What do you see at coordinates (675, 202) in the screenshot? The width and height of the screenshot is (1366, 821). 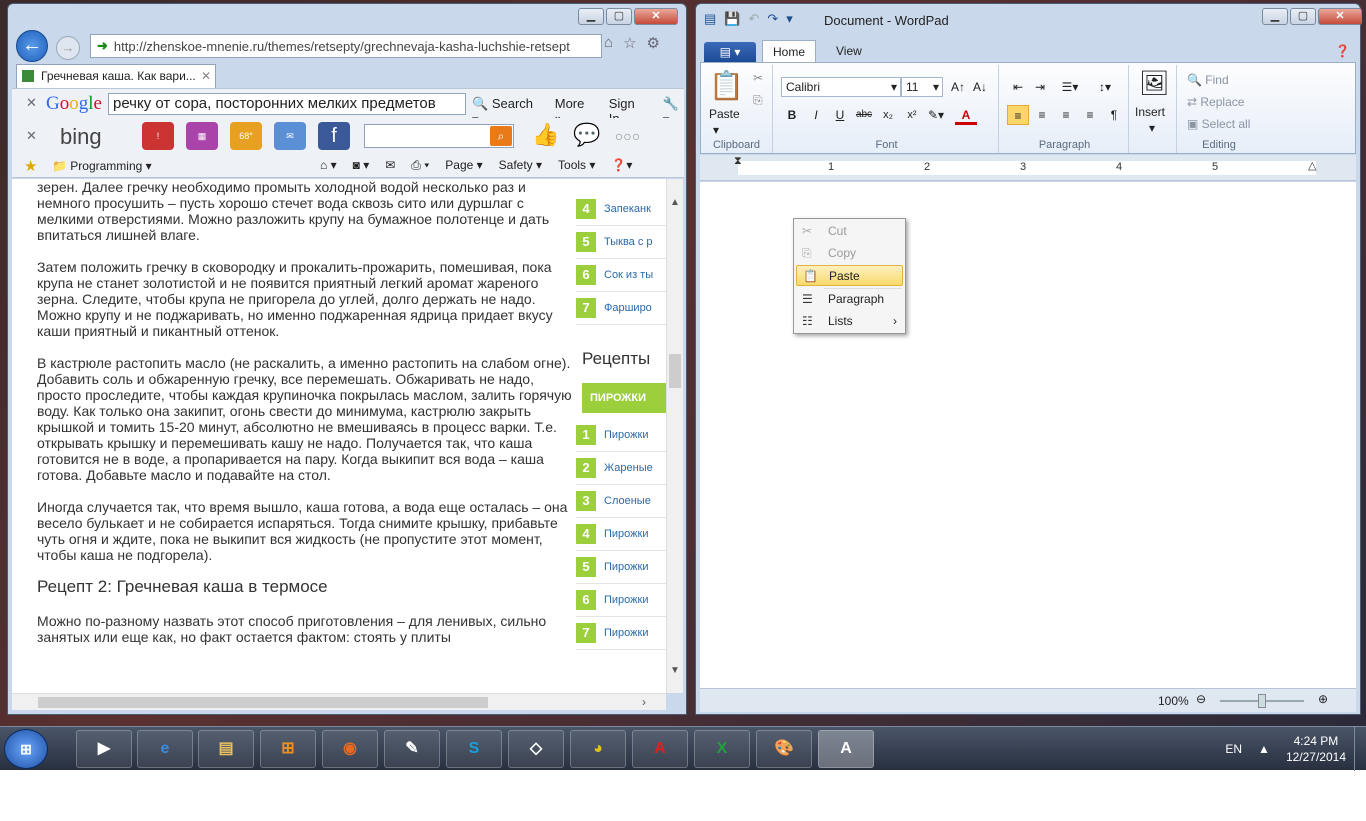 I see `scroll-up-icon: ▲` at bounding box center [675, 202].